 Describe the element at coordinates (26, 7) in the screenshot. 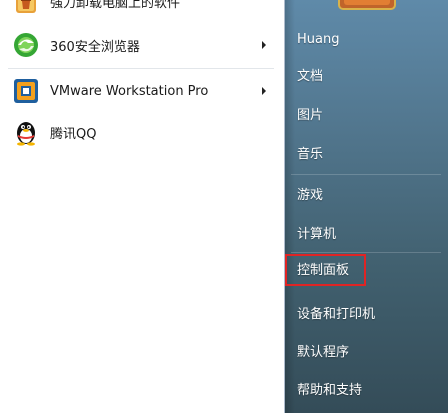

I see `uninstaller-icon` at that location.